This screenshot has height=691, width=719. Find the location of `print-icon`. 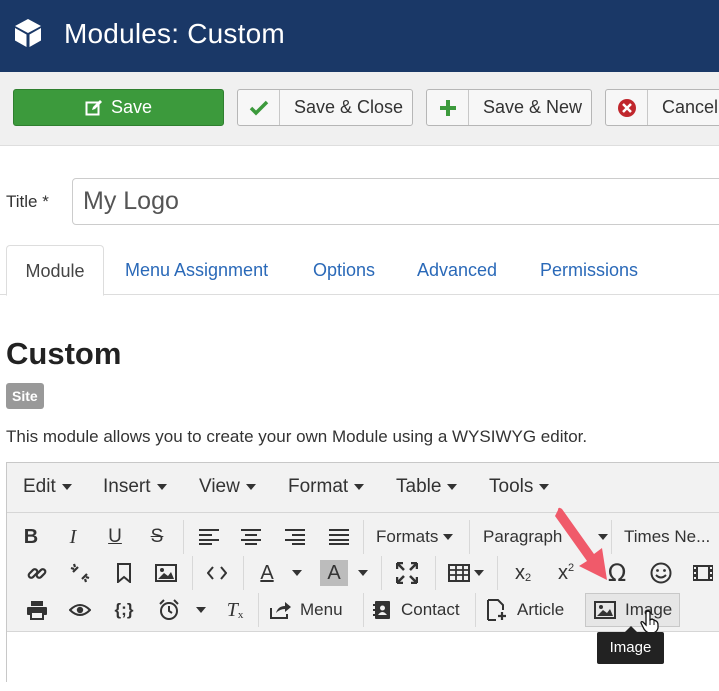

print-icon is located at coordinates (37, 610).